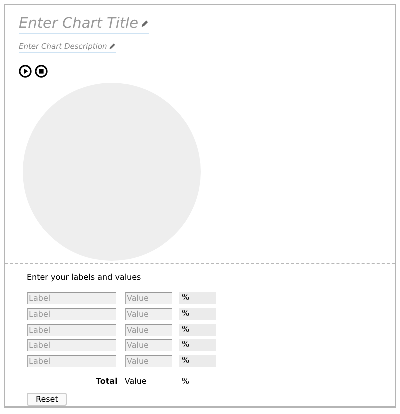  Describe the element at coordinates (186, 382) in the screenshot. I see `total-percent: %` at that location.